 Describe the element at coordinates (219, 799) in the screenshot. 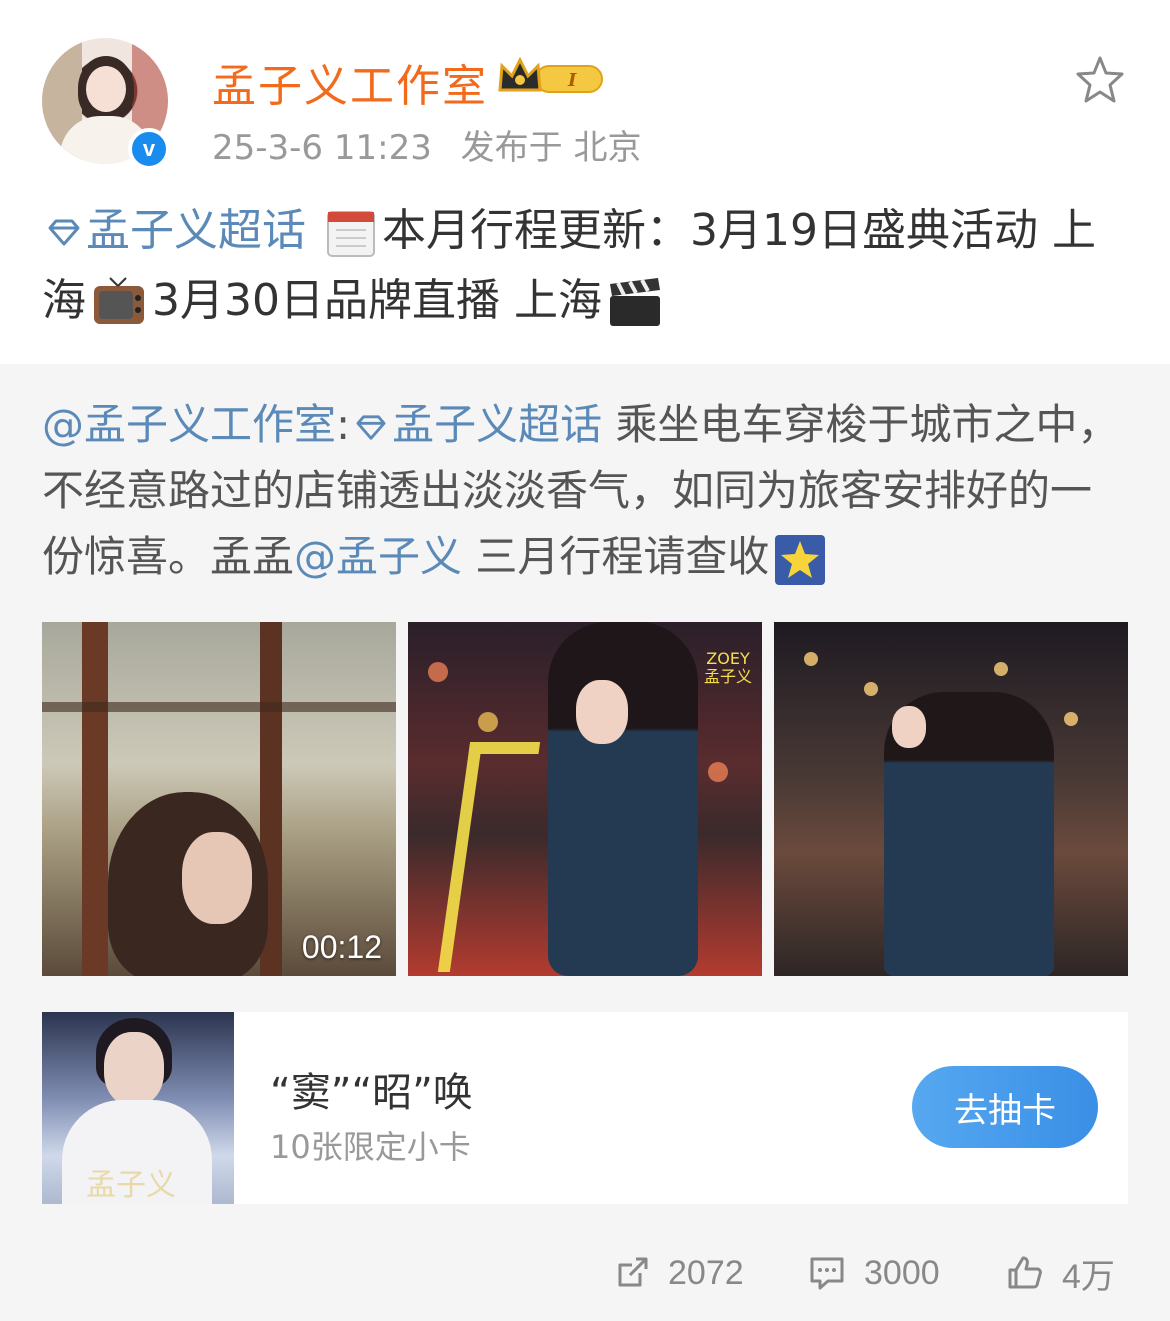

I see `video-thumbnail: 00:12` at that location.